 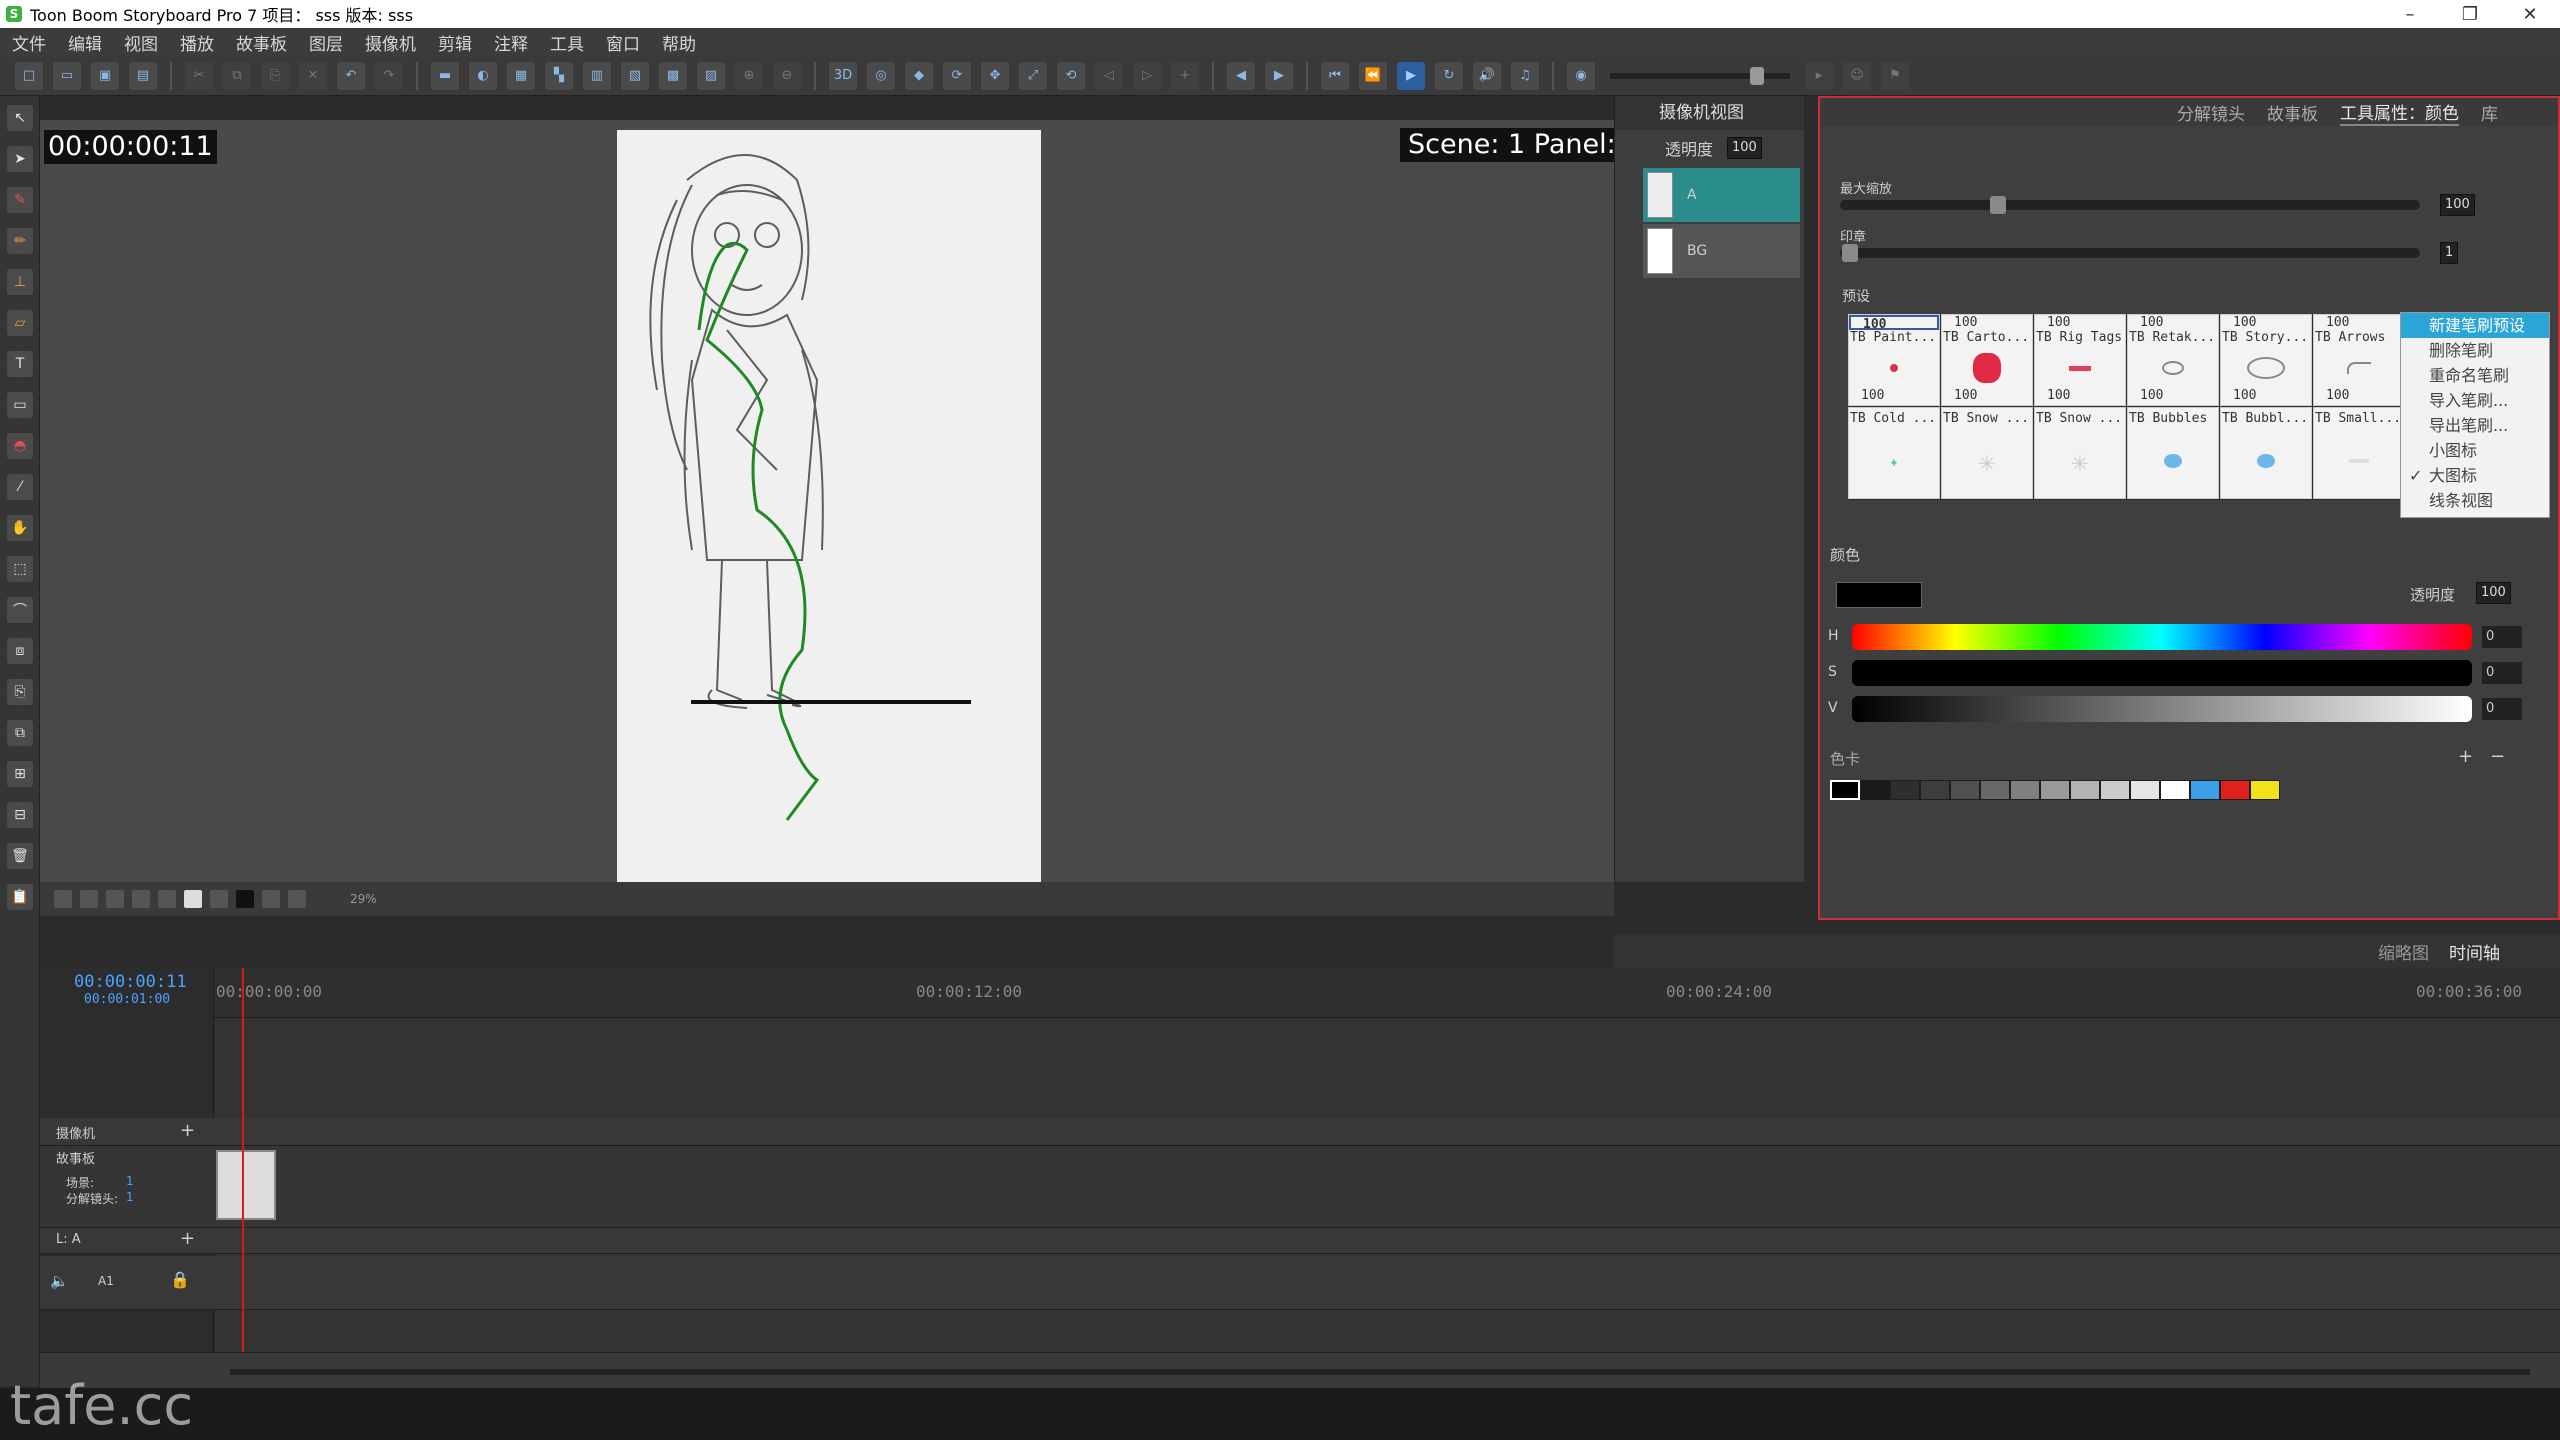 What do you see at coordinates (2475, 500) in the screenshot?
I see `menu-item-line-view: 线条视图` at bounding box center [2475, 500].